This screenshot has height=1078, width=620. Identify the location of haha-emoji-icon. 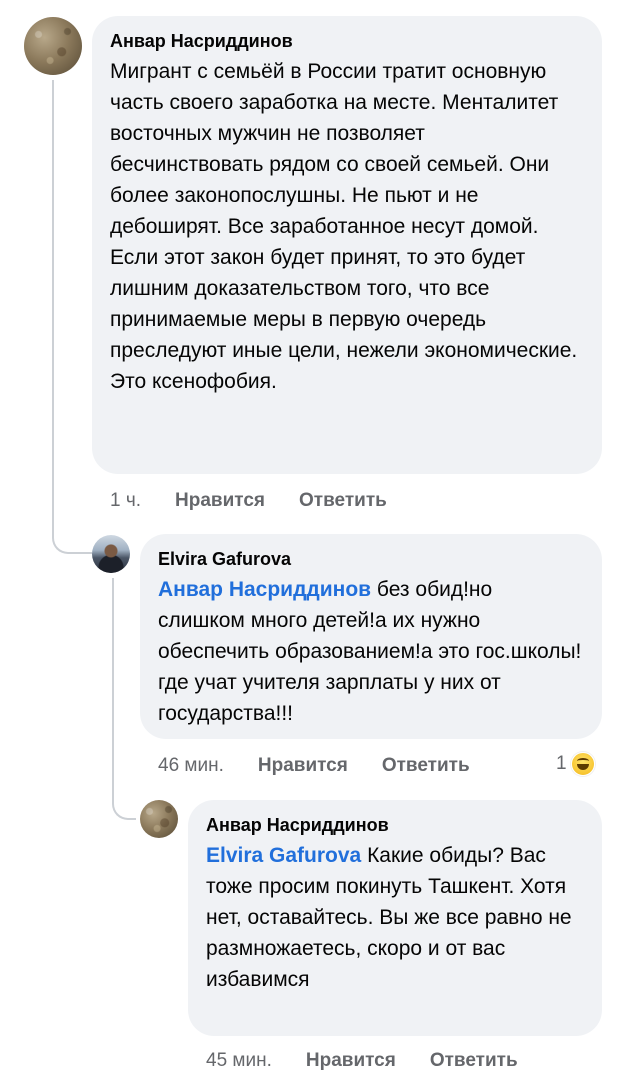
(582, 764).